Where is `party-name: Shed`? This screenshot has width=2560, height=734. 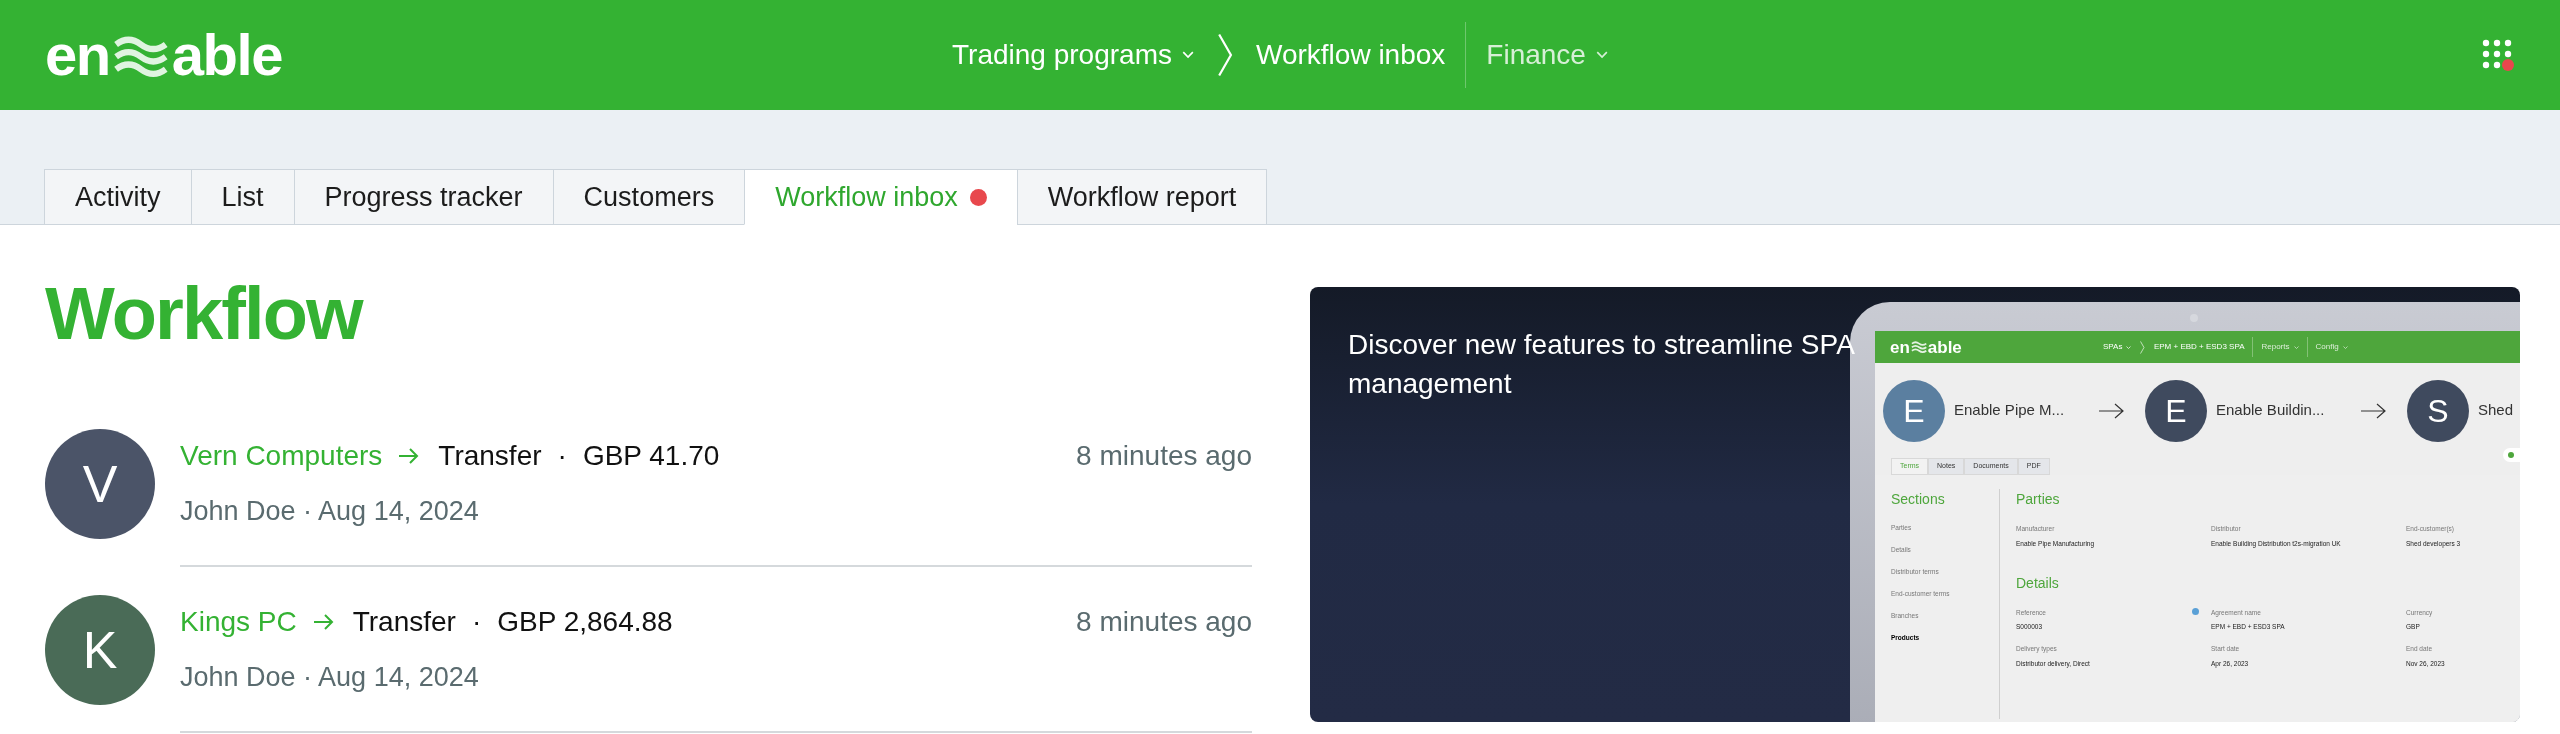 party-name: Shed is located at coordinates (2496, 410).